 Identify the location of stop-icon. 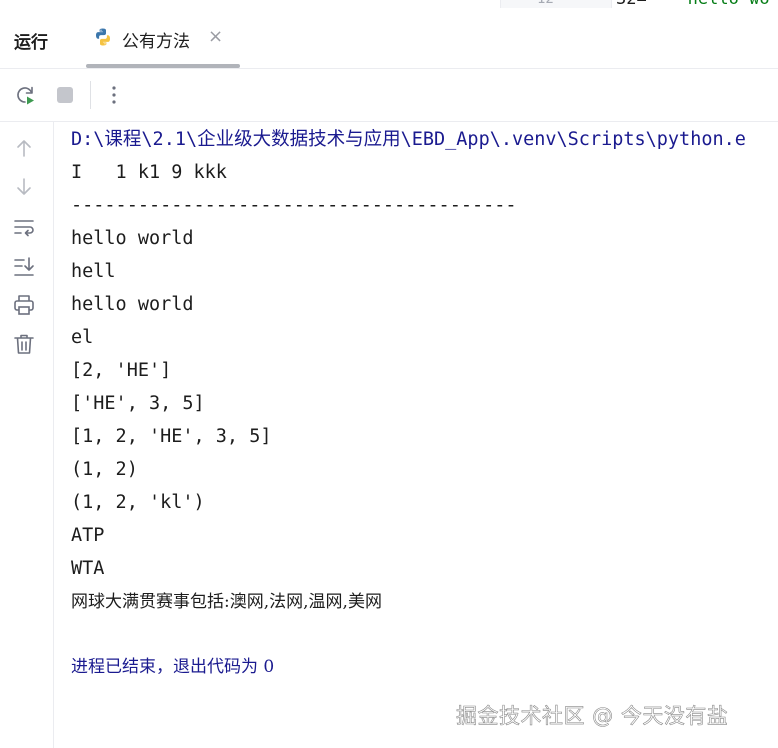
(65, 95).